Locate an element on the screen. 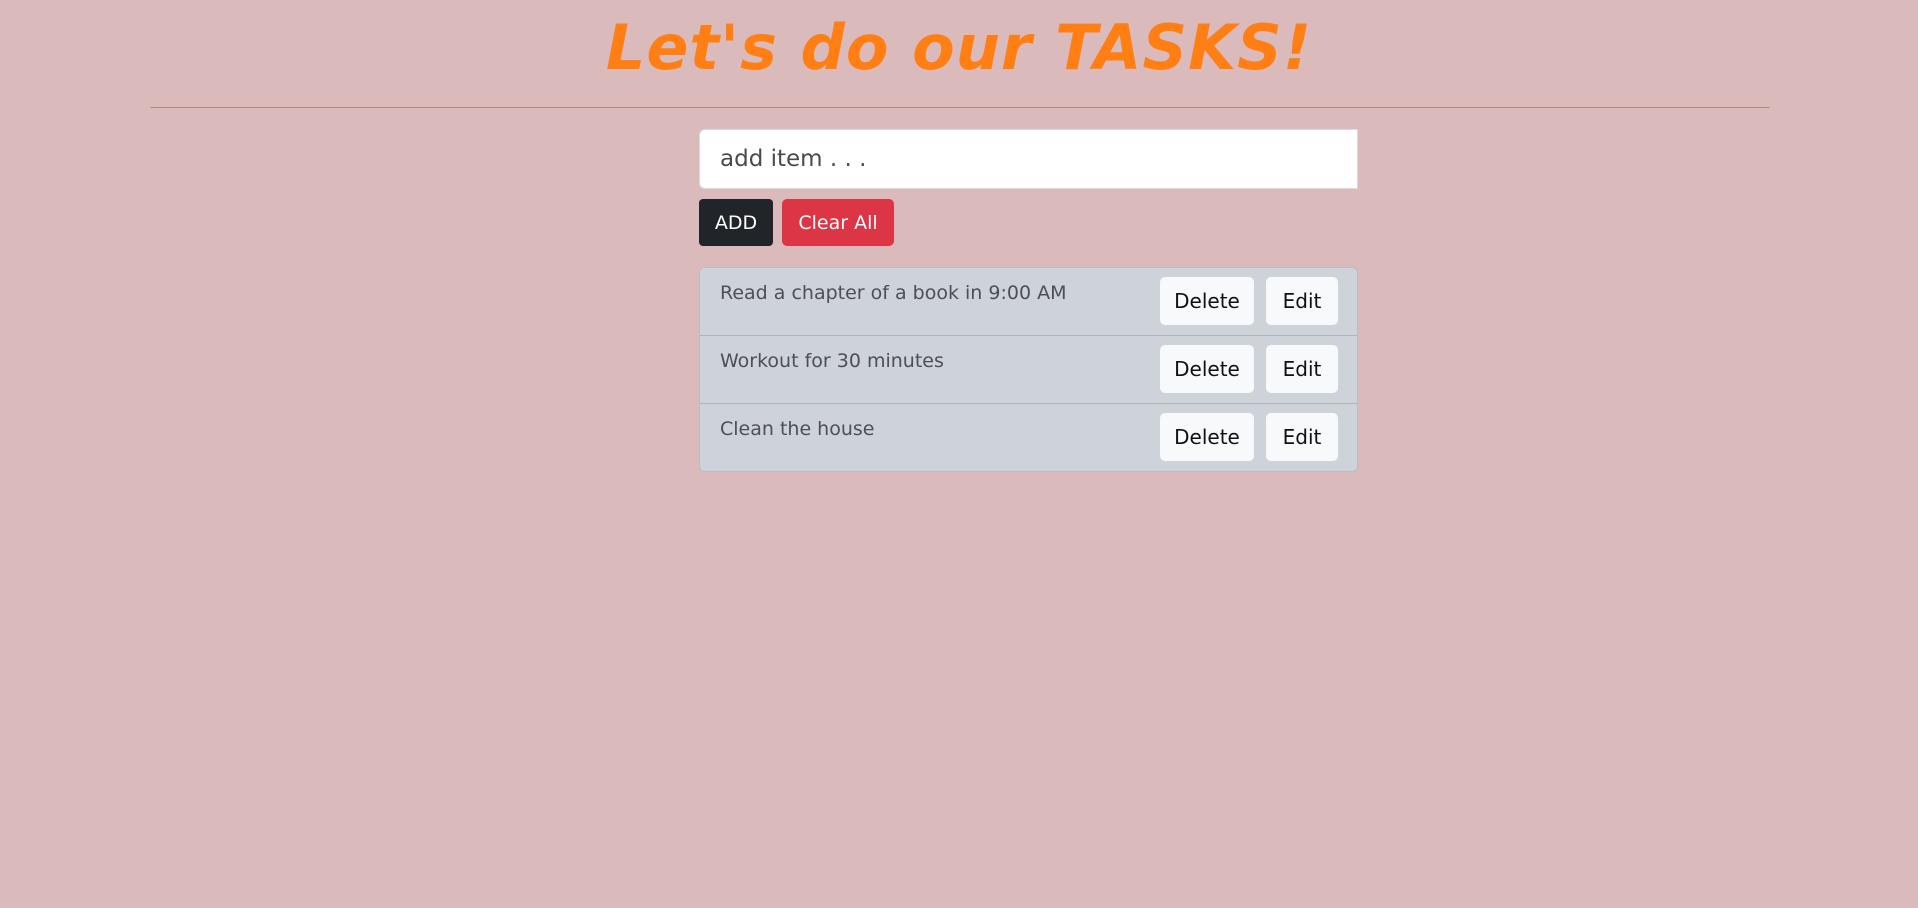  form-actions: ADD Clear All is located at coordinates (1028, 222).